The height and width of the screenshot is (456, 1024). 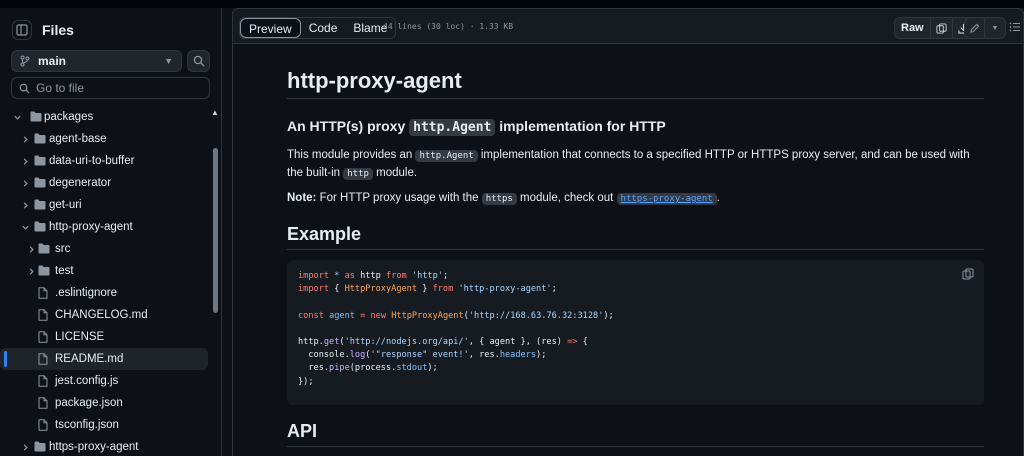 What do you see at coordinates (65, 205) in the screenshot?
I see `tree-item-label: get-uri` at bounding box center [65, 205].